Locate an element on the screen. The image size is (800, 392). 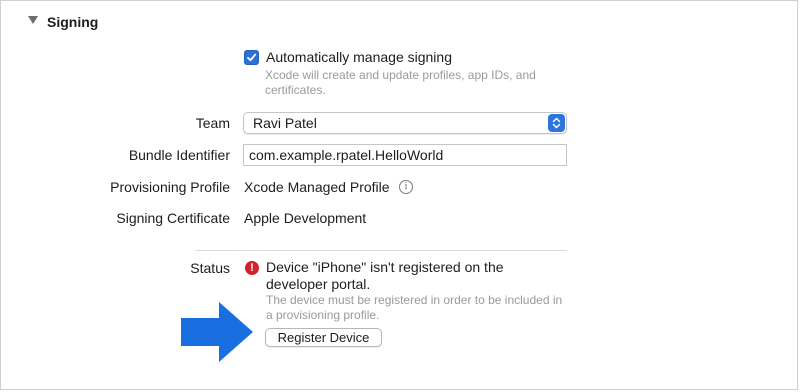
info-icon: i is located at coordinates (406, 187).